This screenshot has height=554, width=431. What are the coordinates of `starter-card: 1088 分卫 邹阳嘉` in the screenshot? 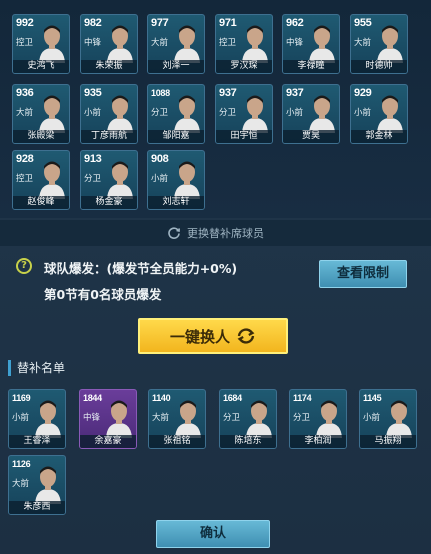 It's located at (176, 114).